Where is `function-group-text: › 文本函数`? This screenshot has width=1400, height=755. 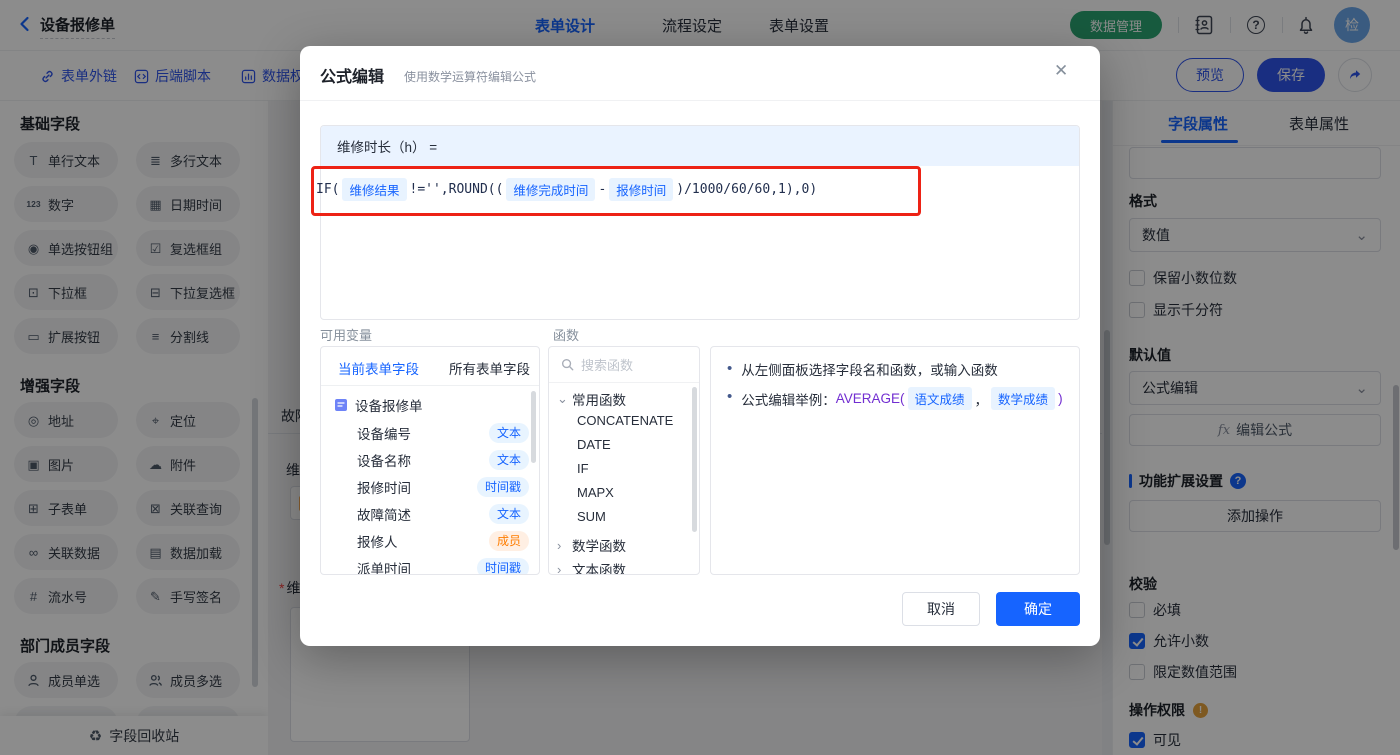
function-group-text: › 文本函数 is located at coordinates (591, 567).